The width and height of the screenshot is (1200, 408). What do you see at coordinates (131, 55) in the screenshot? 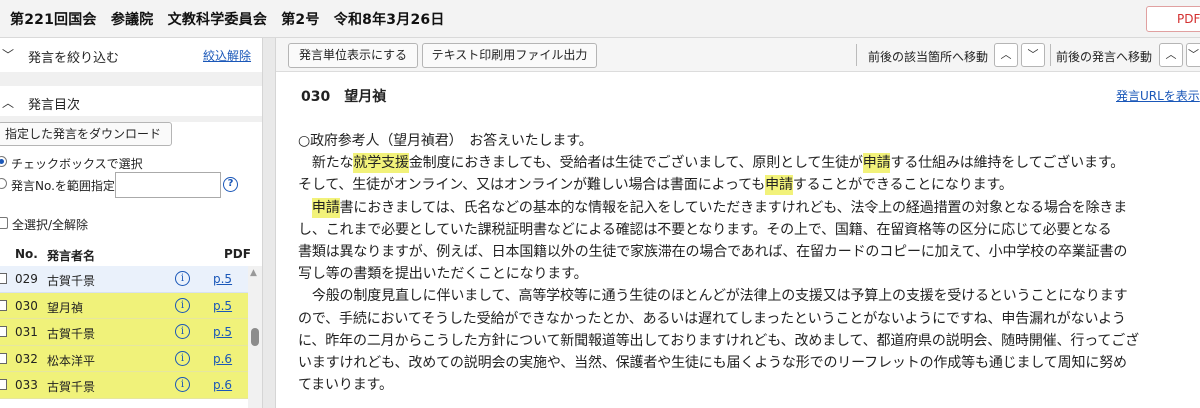
I see `filter-section-header: ﹀ 発言を絞り込む 絞込解除` at bounding box center [131, 55].